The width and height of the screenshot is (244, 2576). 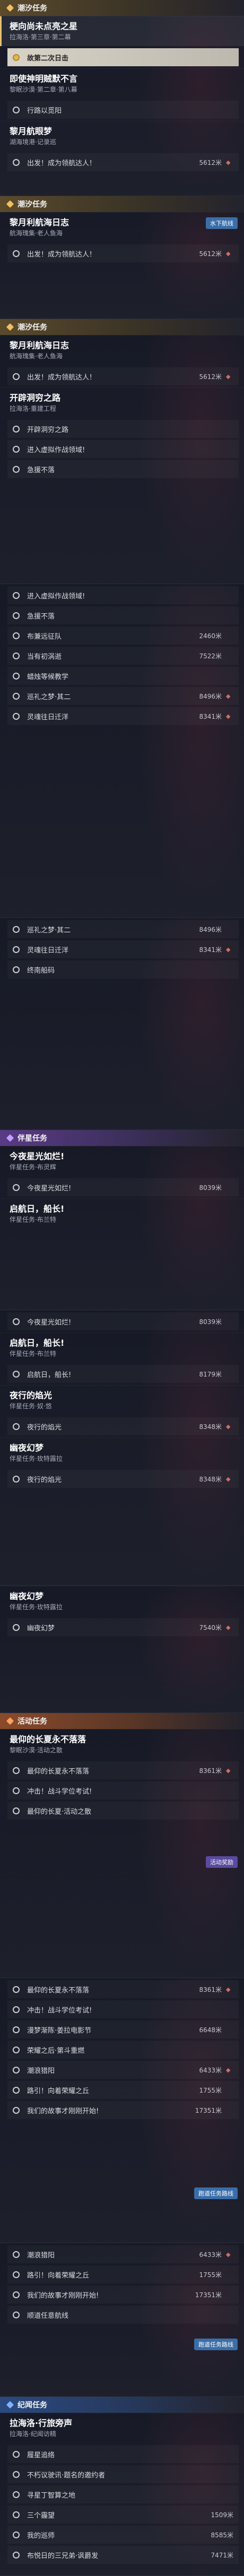 What do you see at coordinates (122, 136) in the screenshot?
I see `mission-entry: 黎月航眼梦 湖海境港·记录巡` at bounding box center [122, 136].